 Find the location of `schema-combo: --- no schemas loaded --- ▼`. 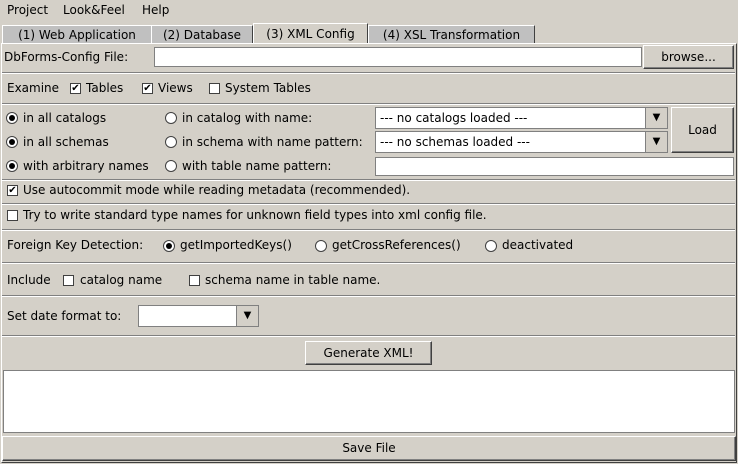

schema-combo: --- no schemas loaded --- ▼ is located at coordinates (521, 142).